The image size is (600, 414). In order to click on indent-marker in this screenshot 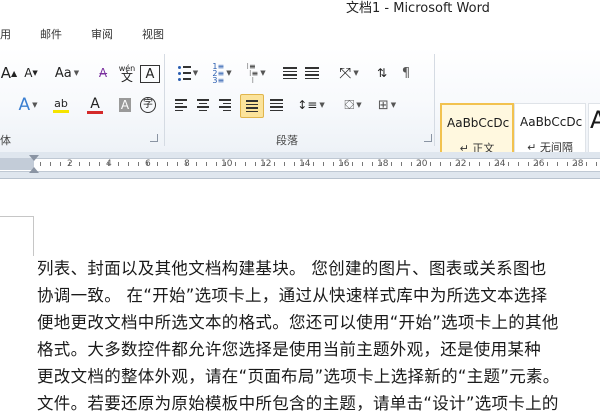, I will do `click(34, 158)`.